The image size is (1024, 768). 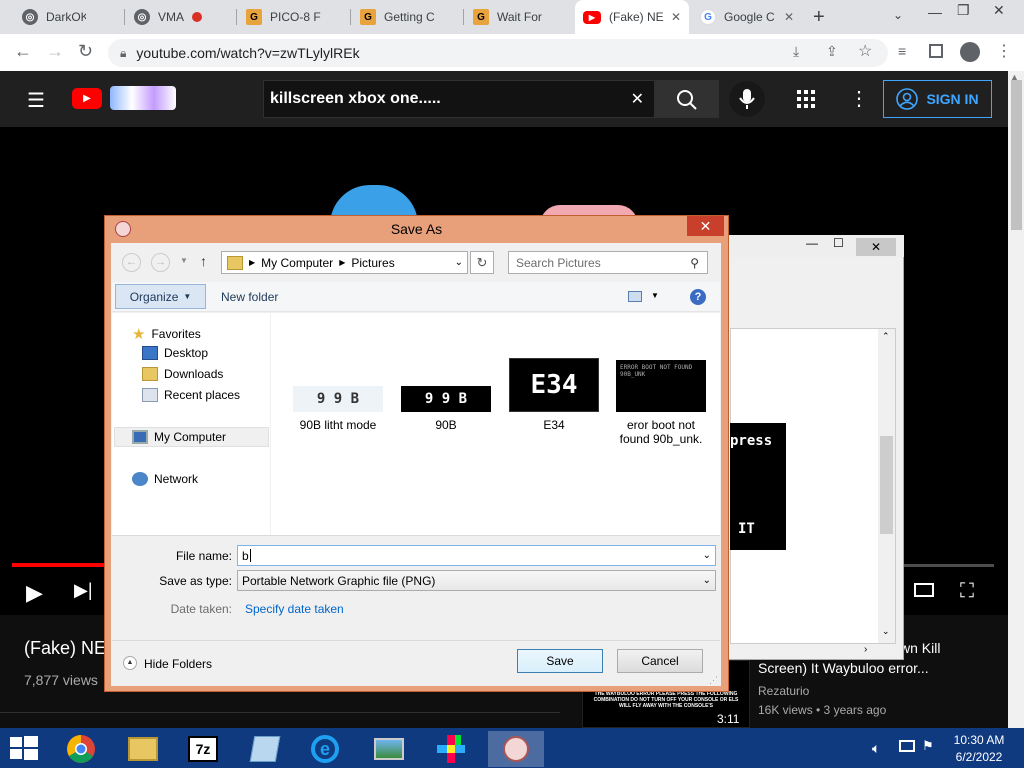 I want to click on change-view-icon, so click(x=635, y=296).